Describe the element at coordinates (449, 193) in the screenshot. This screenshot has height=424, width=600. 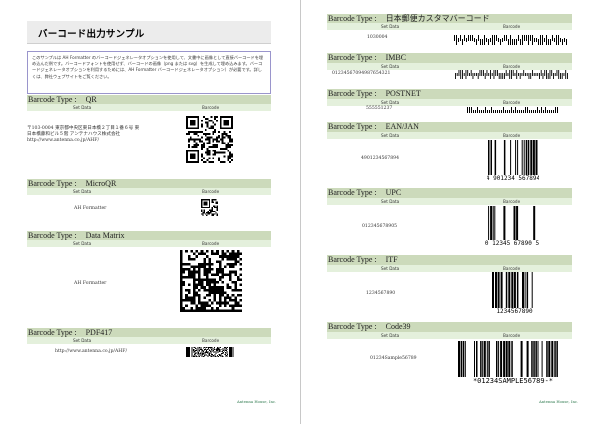
I see `barcode-type-header-upc: Barcode Type : UPC` at that location.